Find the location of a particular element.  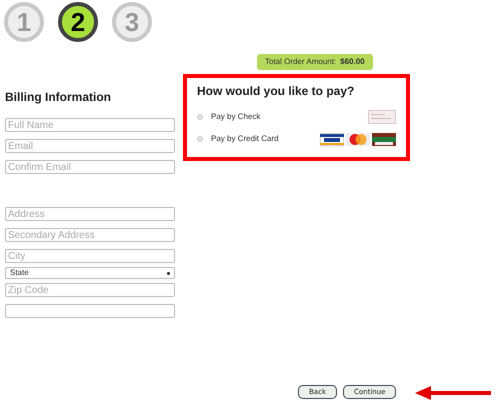

total-badge: Total Order Amount: $60.00 is located at coordinates (315, 62).